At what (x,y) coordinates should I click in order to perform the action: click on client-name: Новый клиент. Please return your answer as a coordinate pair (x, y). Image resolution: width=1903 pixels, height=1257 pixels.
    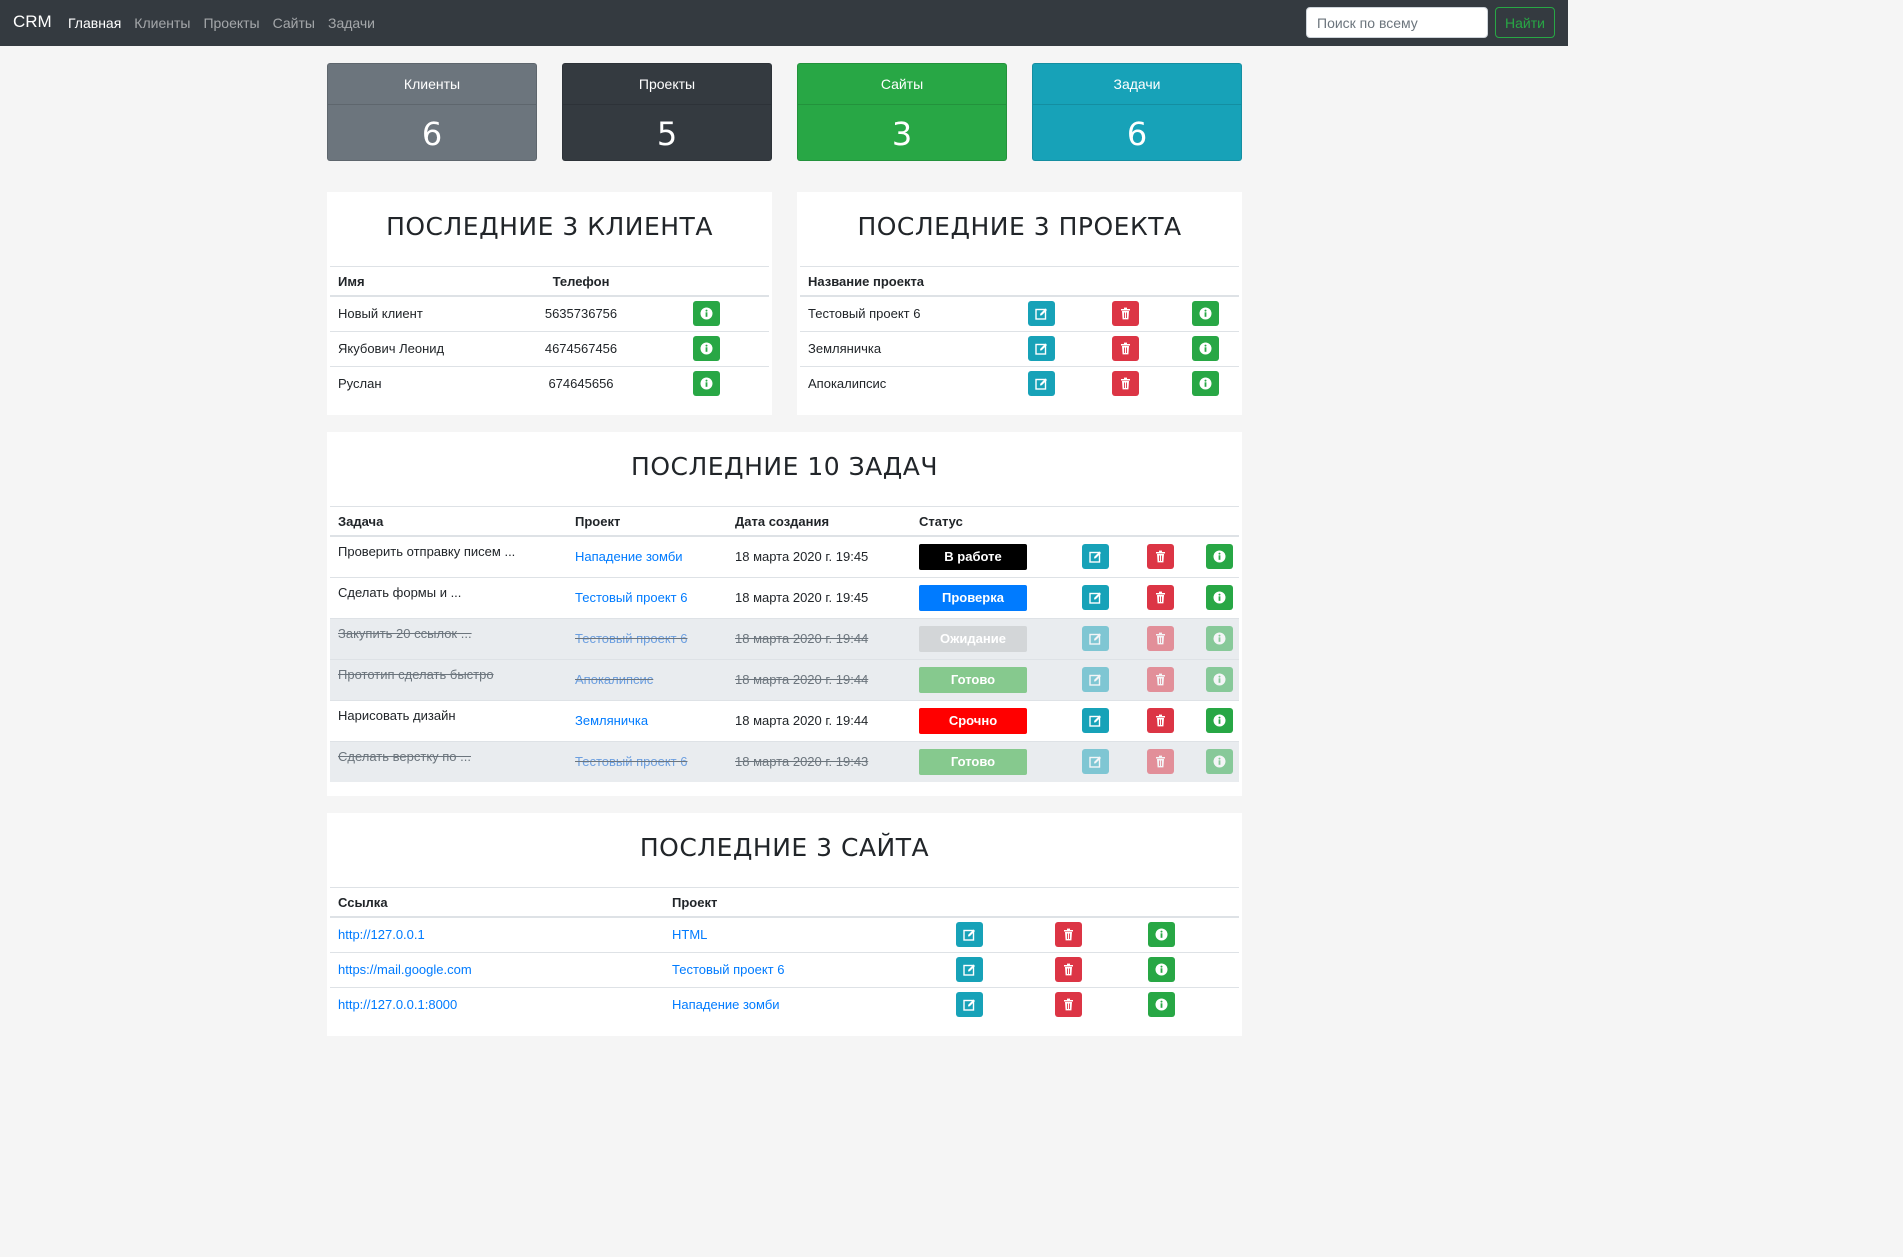
    Looking at the image, I should click on (419, 313).